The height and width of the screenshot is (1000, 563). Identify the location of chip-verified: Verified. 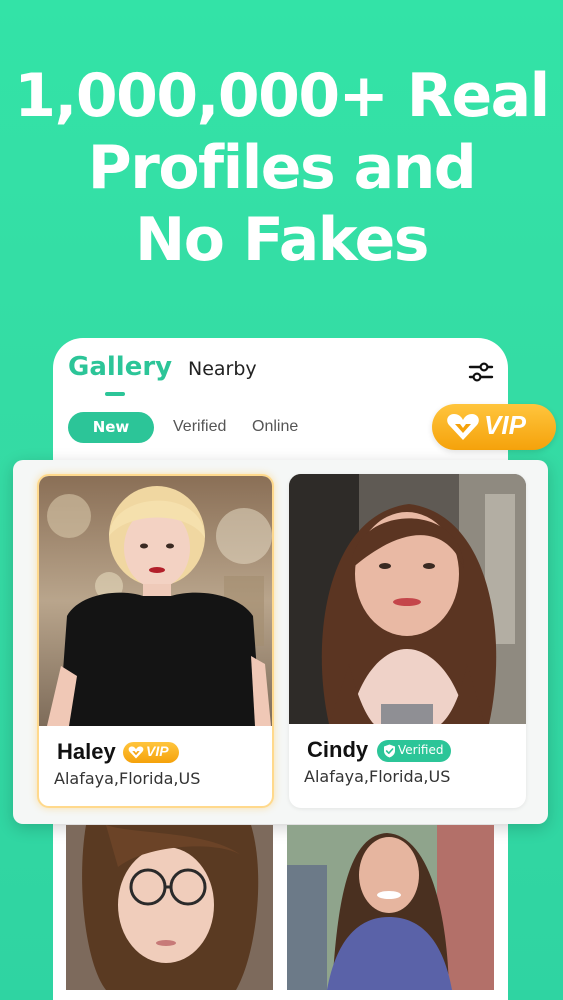
(199, 427).